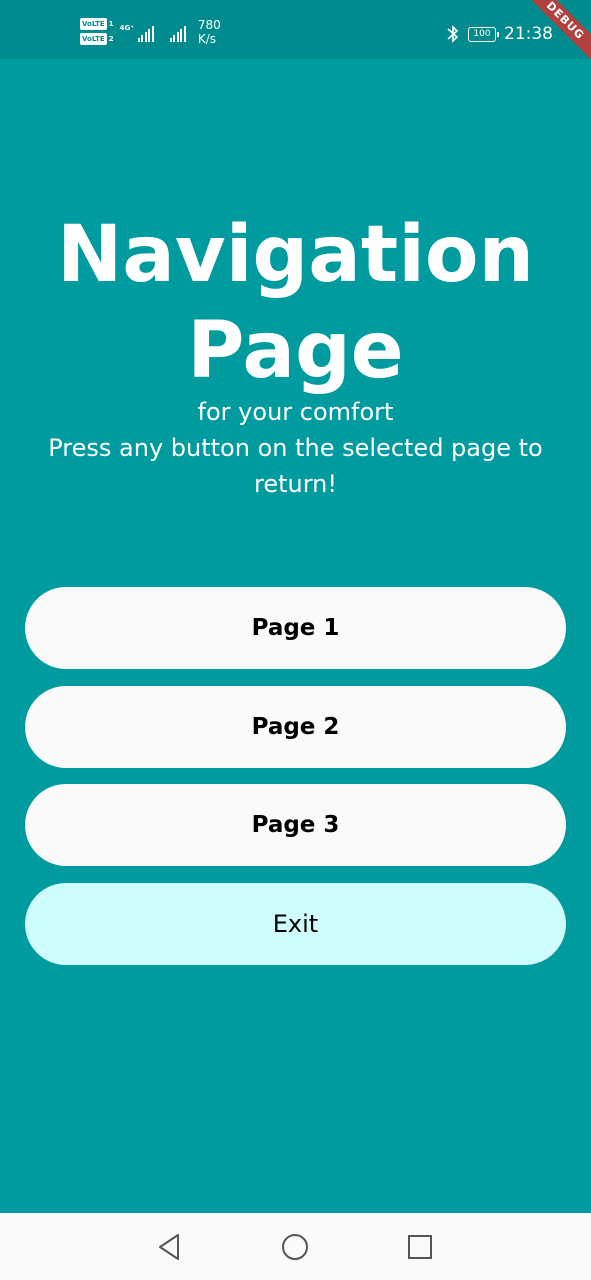  I want to click on volte-2: VoLTE 2, so click(97, 39).